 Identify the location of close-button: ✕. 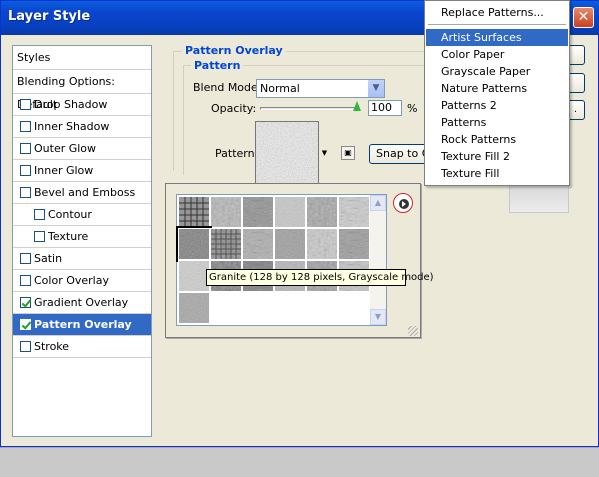
(583, 17).